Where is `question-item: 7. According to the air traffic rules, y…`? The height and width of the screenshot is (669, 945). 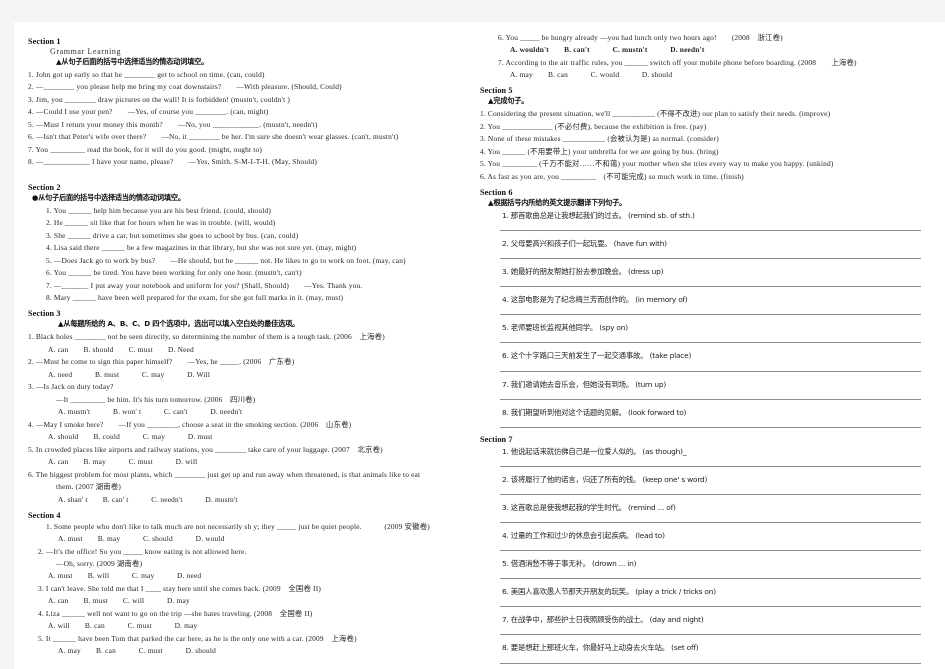
question-item: 7. According to the air traffic rules, y… is located at coordinates (677, 62).